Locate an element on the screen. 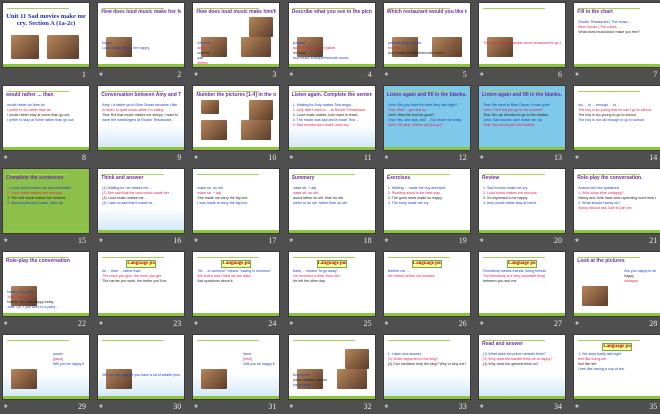 The width and height of the screenshot is (660, 414). slide-text-line: 4. Amy would rather stay at home. is located at coordinates (510, 203).